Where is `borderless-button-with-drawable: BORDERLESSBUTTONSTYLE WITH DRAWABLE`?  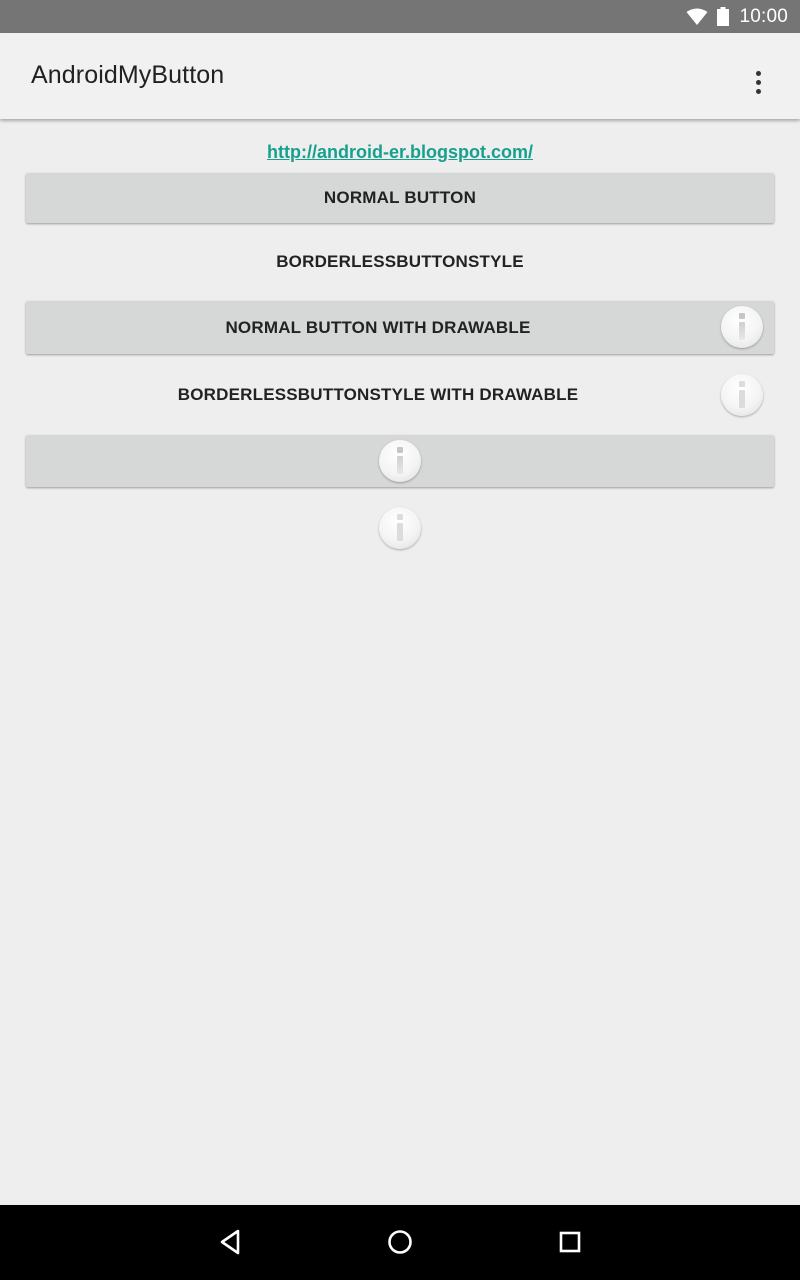
borderless-button-with-drawable: BORDERLESSBUTTONSTYLE WITH DRAWABLE is located at coordinates (400, 395).